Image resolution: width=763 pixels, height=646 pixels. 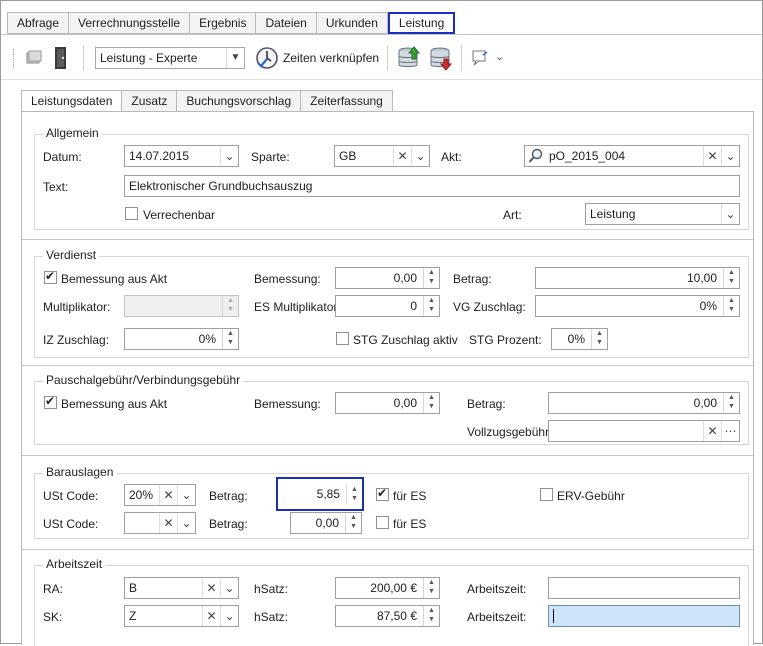 What do you see at coordinates (480, 59) in the screenshot?
I see `comment-icon` at bounding box center [480, 59].